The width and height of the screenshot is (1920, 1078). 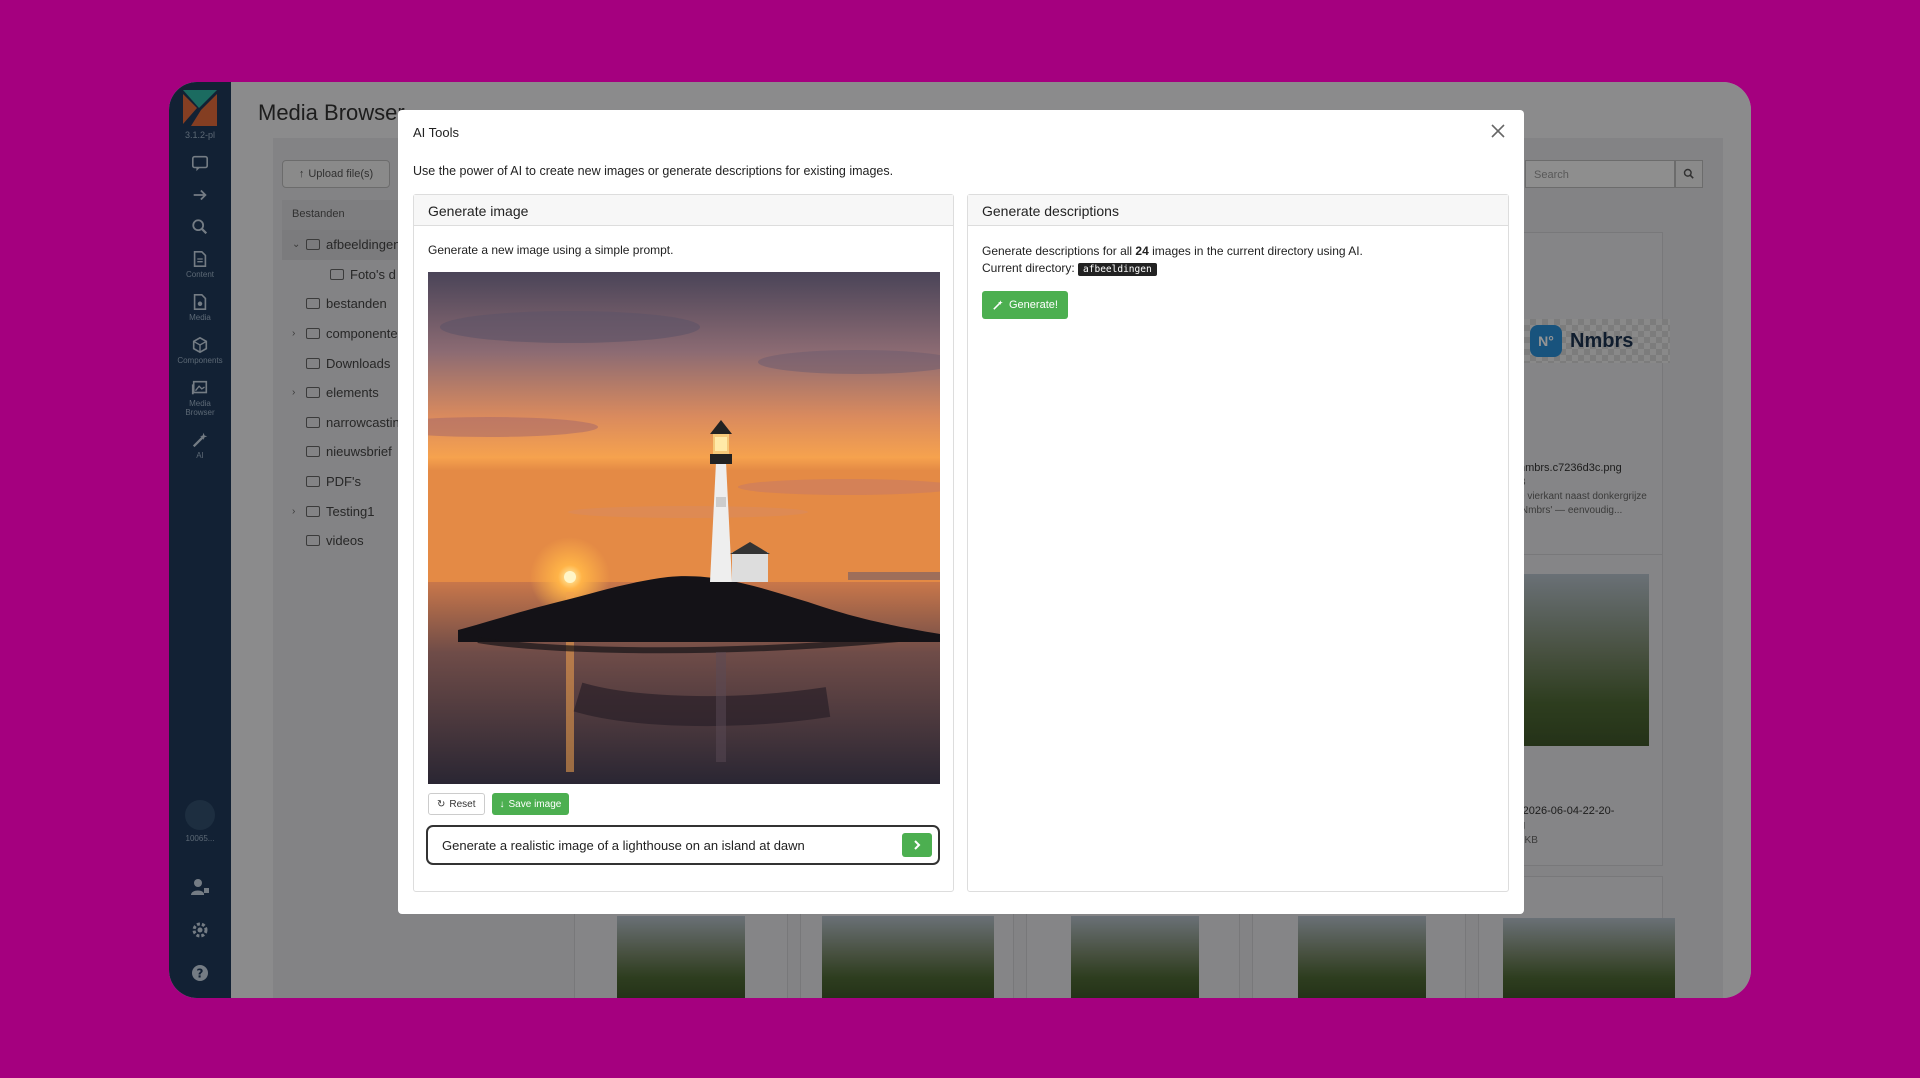 I want to click on download-icon: ↓, so click(x=502, y=804).